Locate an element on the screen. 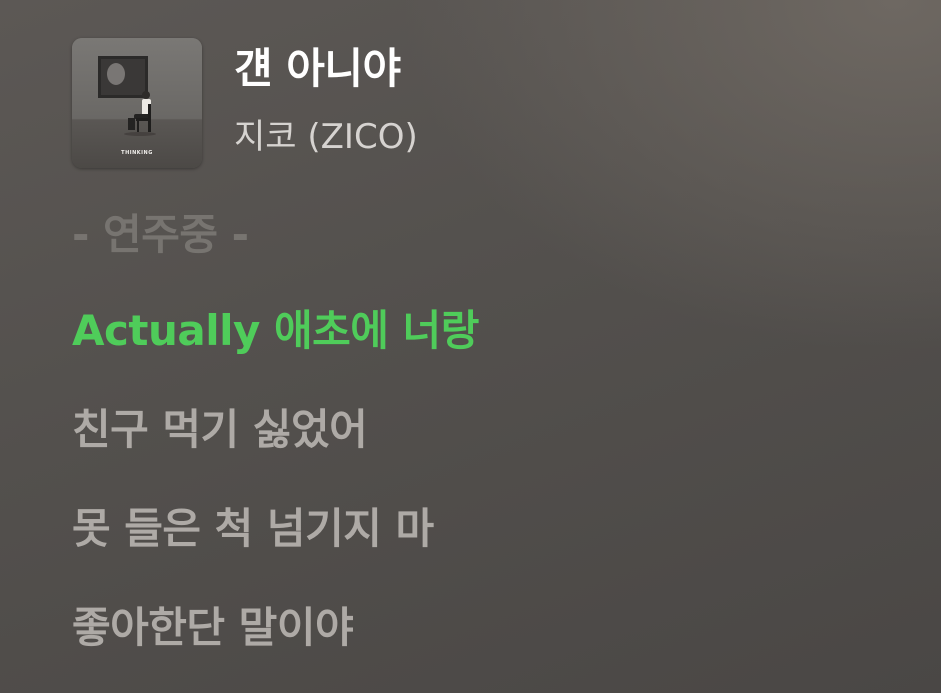  album-art: THINKING is located at coordinates (137, 103).